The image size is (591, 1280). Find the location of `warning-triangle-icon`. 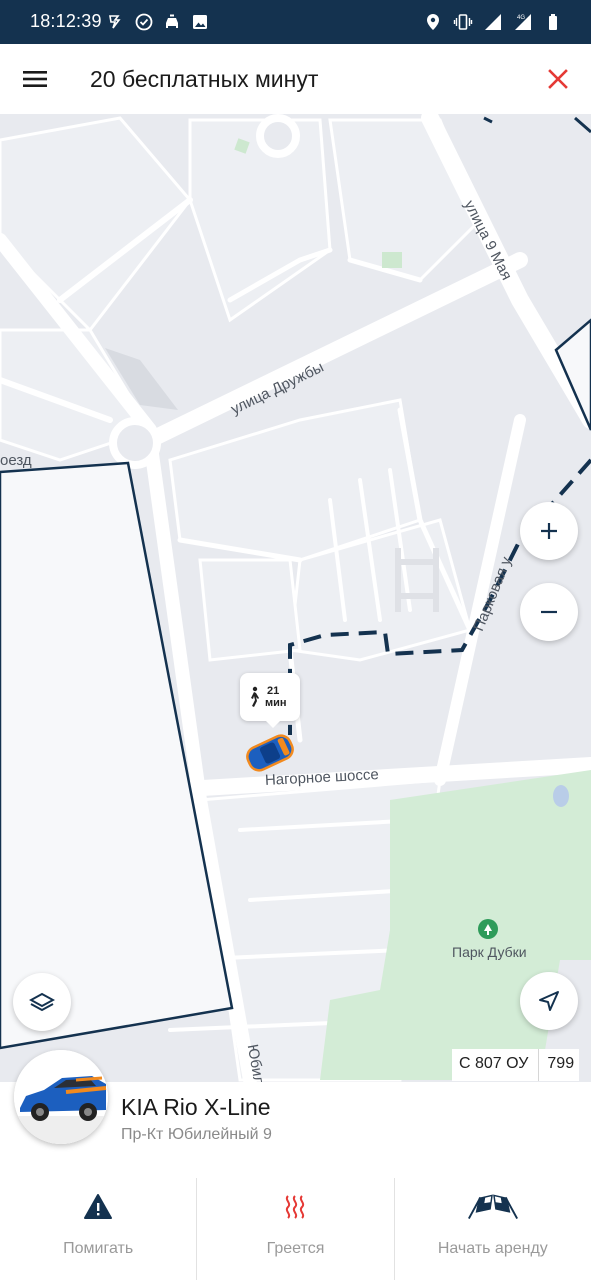

warning-triangle-icon is located at coordinates (98, 1206).